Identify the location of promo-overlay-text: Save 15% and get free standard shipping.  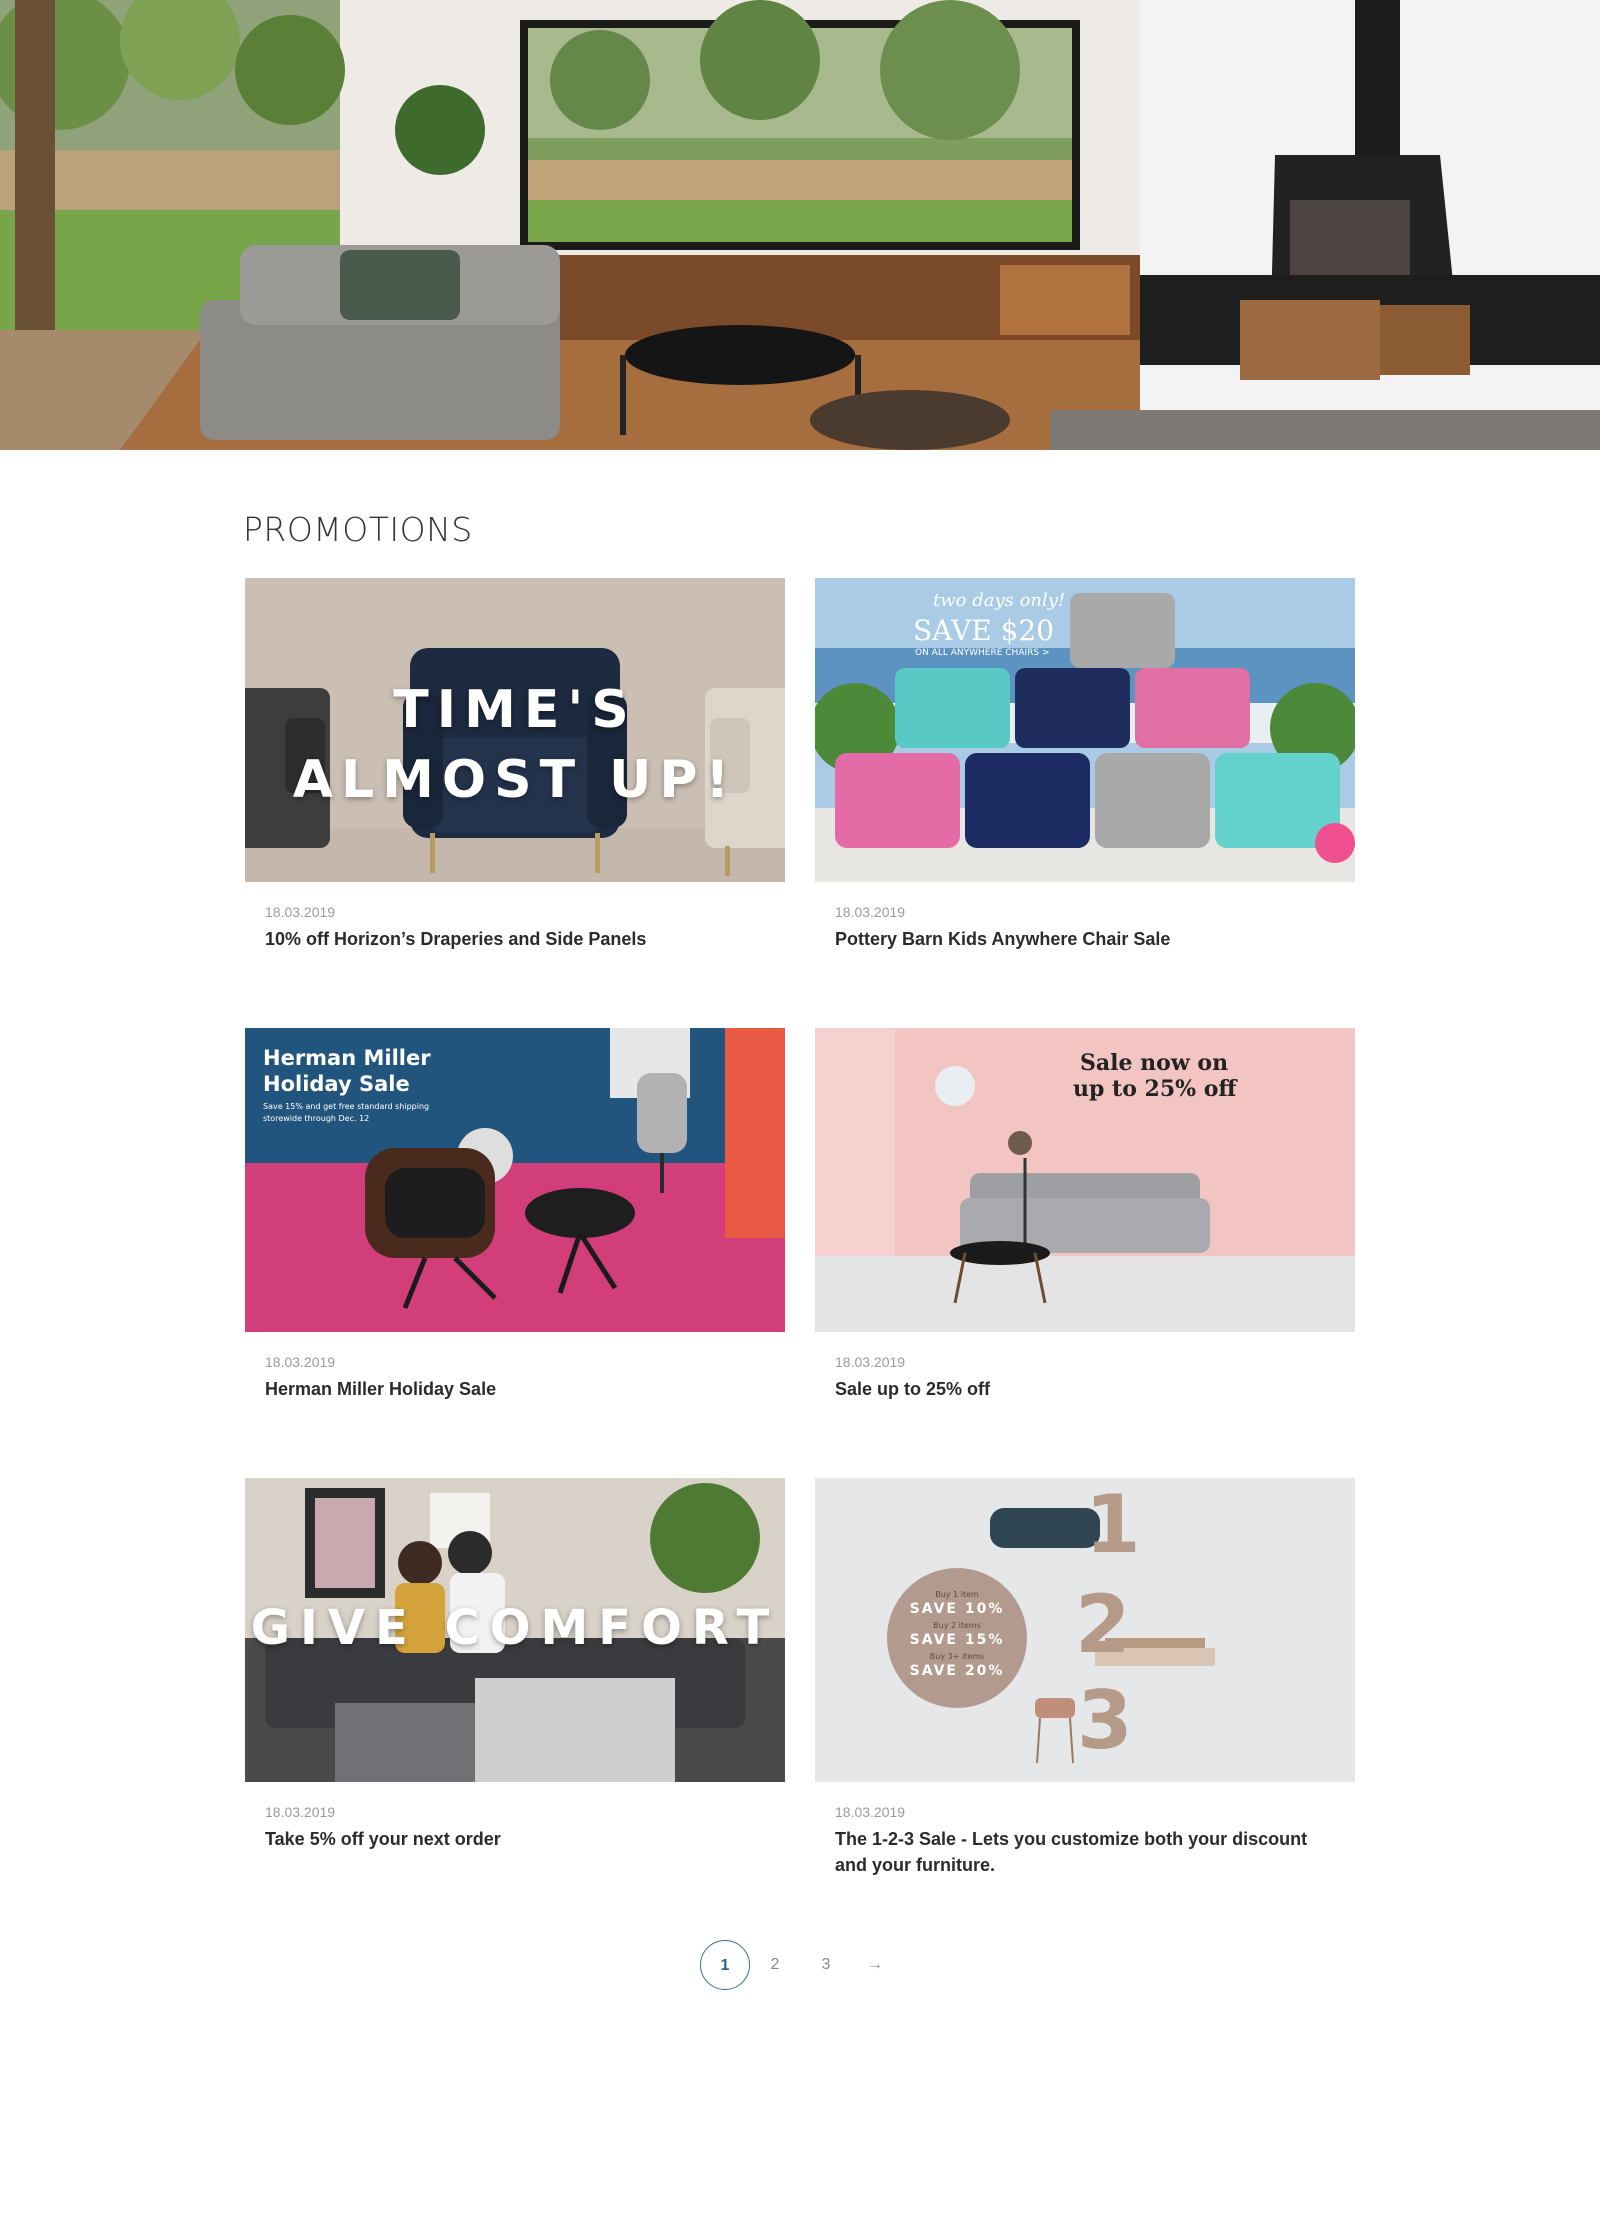
(346, 1106).